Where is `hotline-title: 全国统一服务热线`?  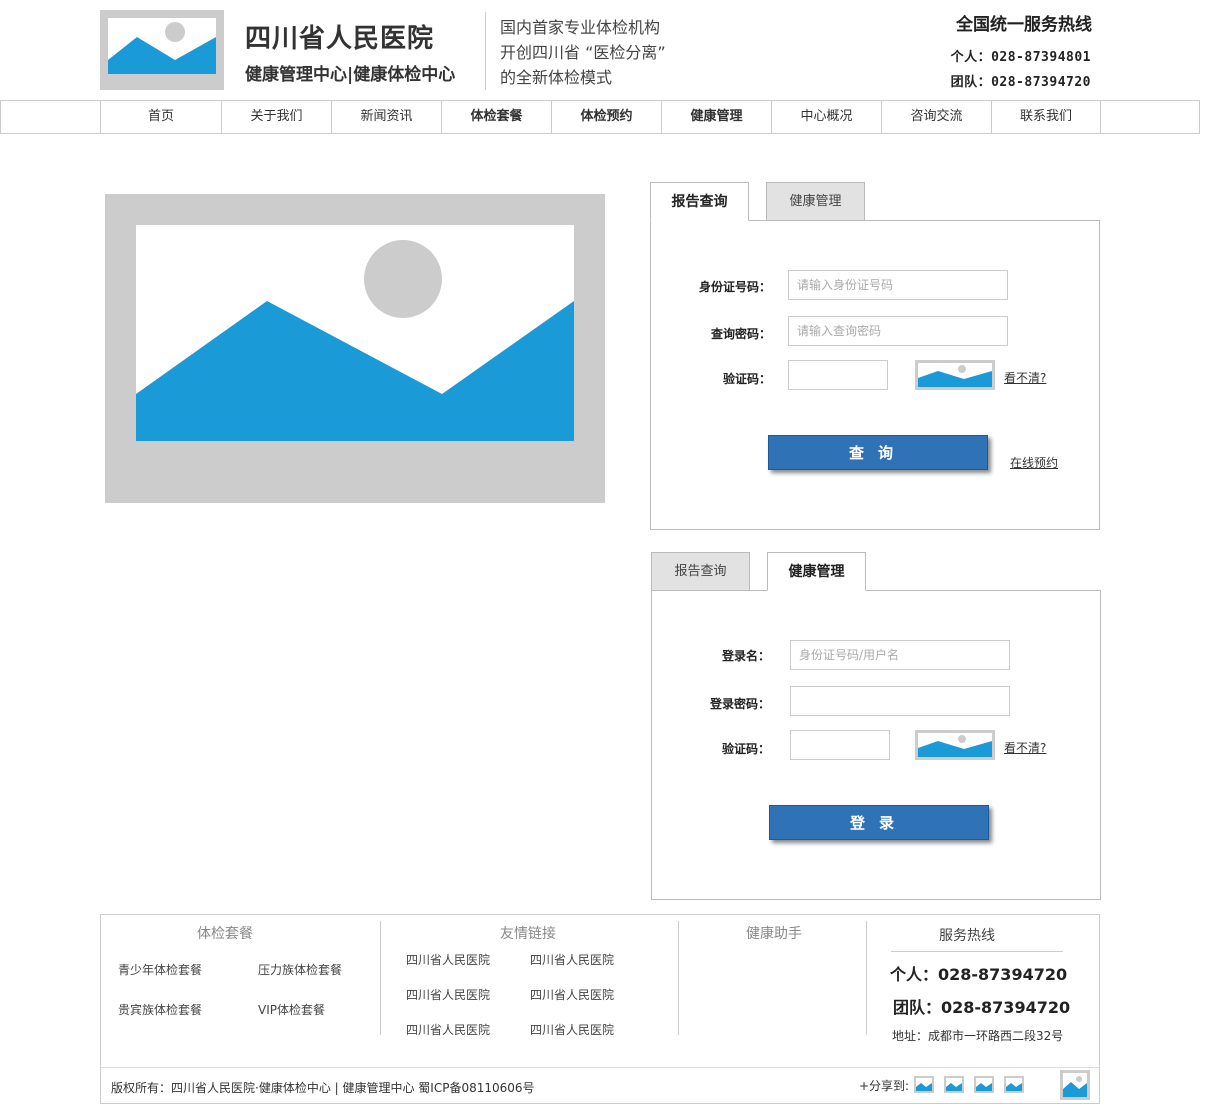 hotline-title: 全国统一服务热线 is located at coordinates (1024, 25).